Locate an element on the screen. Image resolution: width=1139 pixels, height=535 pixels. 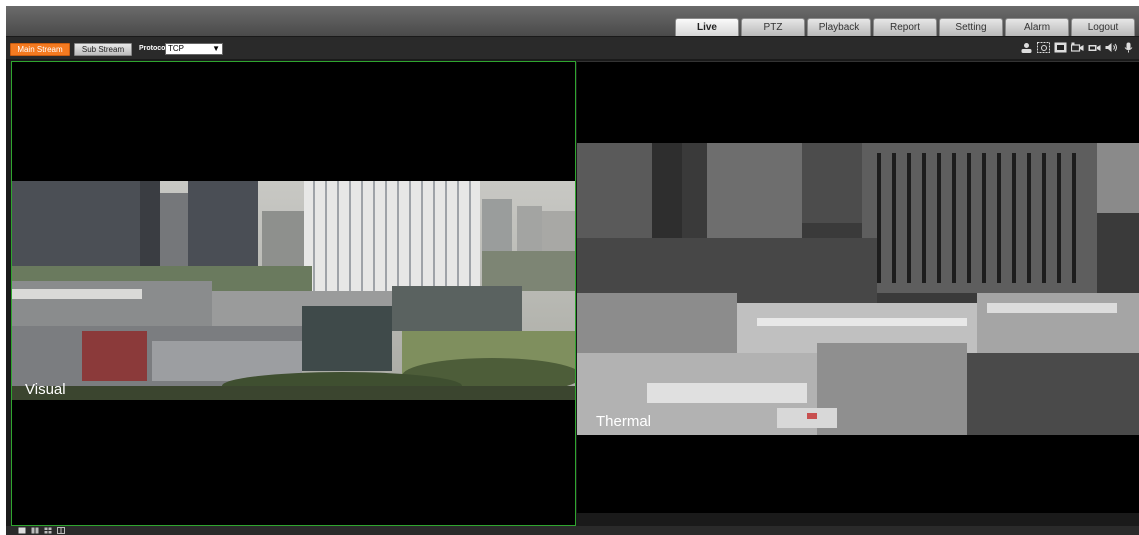
tab-logout: Logout is located at coordinates (1103, 27).